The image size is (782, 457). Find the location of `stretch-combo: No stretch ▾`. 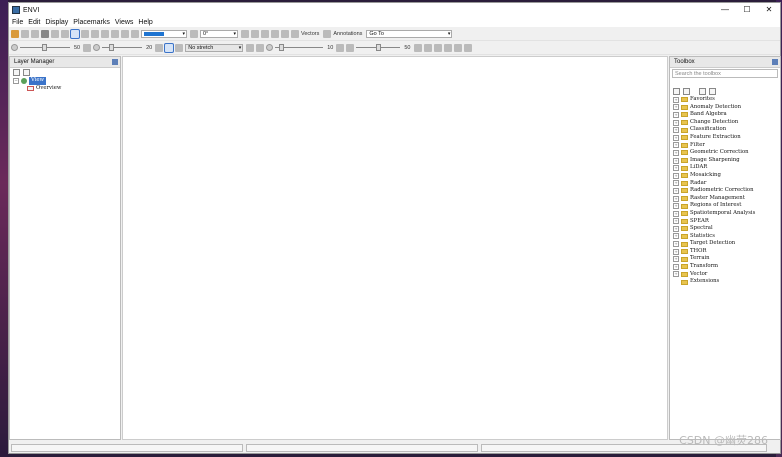

stretch-combo: No stretch ▾ is located at coordinates (214, 47).